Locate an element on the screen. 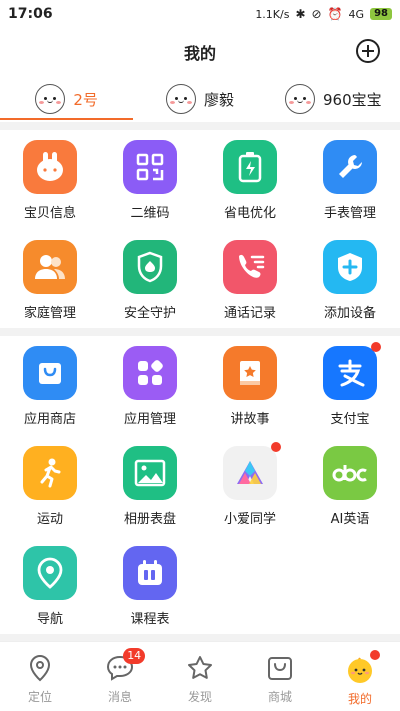 Image resolution: width=400 pixels, height=711 pixels. grid-item-photo-watchface: 相册表盘 is located at coordinates (150, 484).